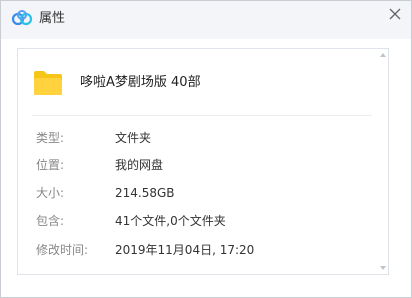 This screenshot has height=298, width=412. Describe the element at coordinates (139, 165) in the screenshot. I see `property-value: 我的网盘` at that location.